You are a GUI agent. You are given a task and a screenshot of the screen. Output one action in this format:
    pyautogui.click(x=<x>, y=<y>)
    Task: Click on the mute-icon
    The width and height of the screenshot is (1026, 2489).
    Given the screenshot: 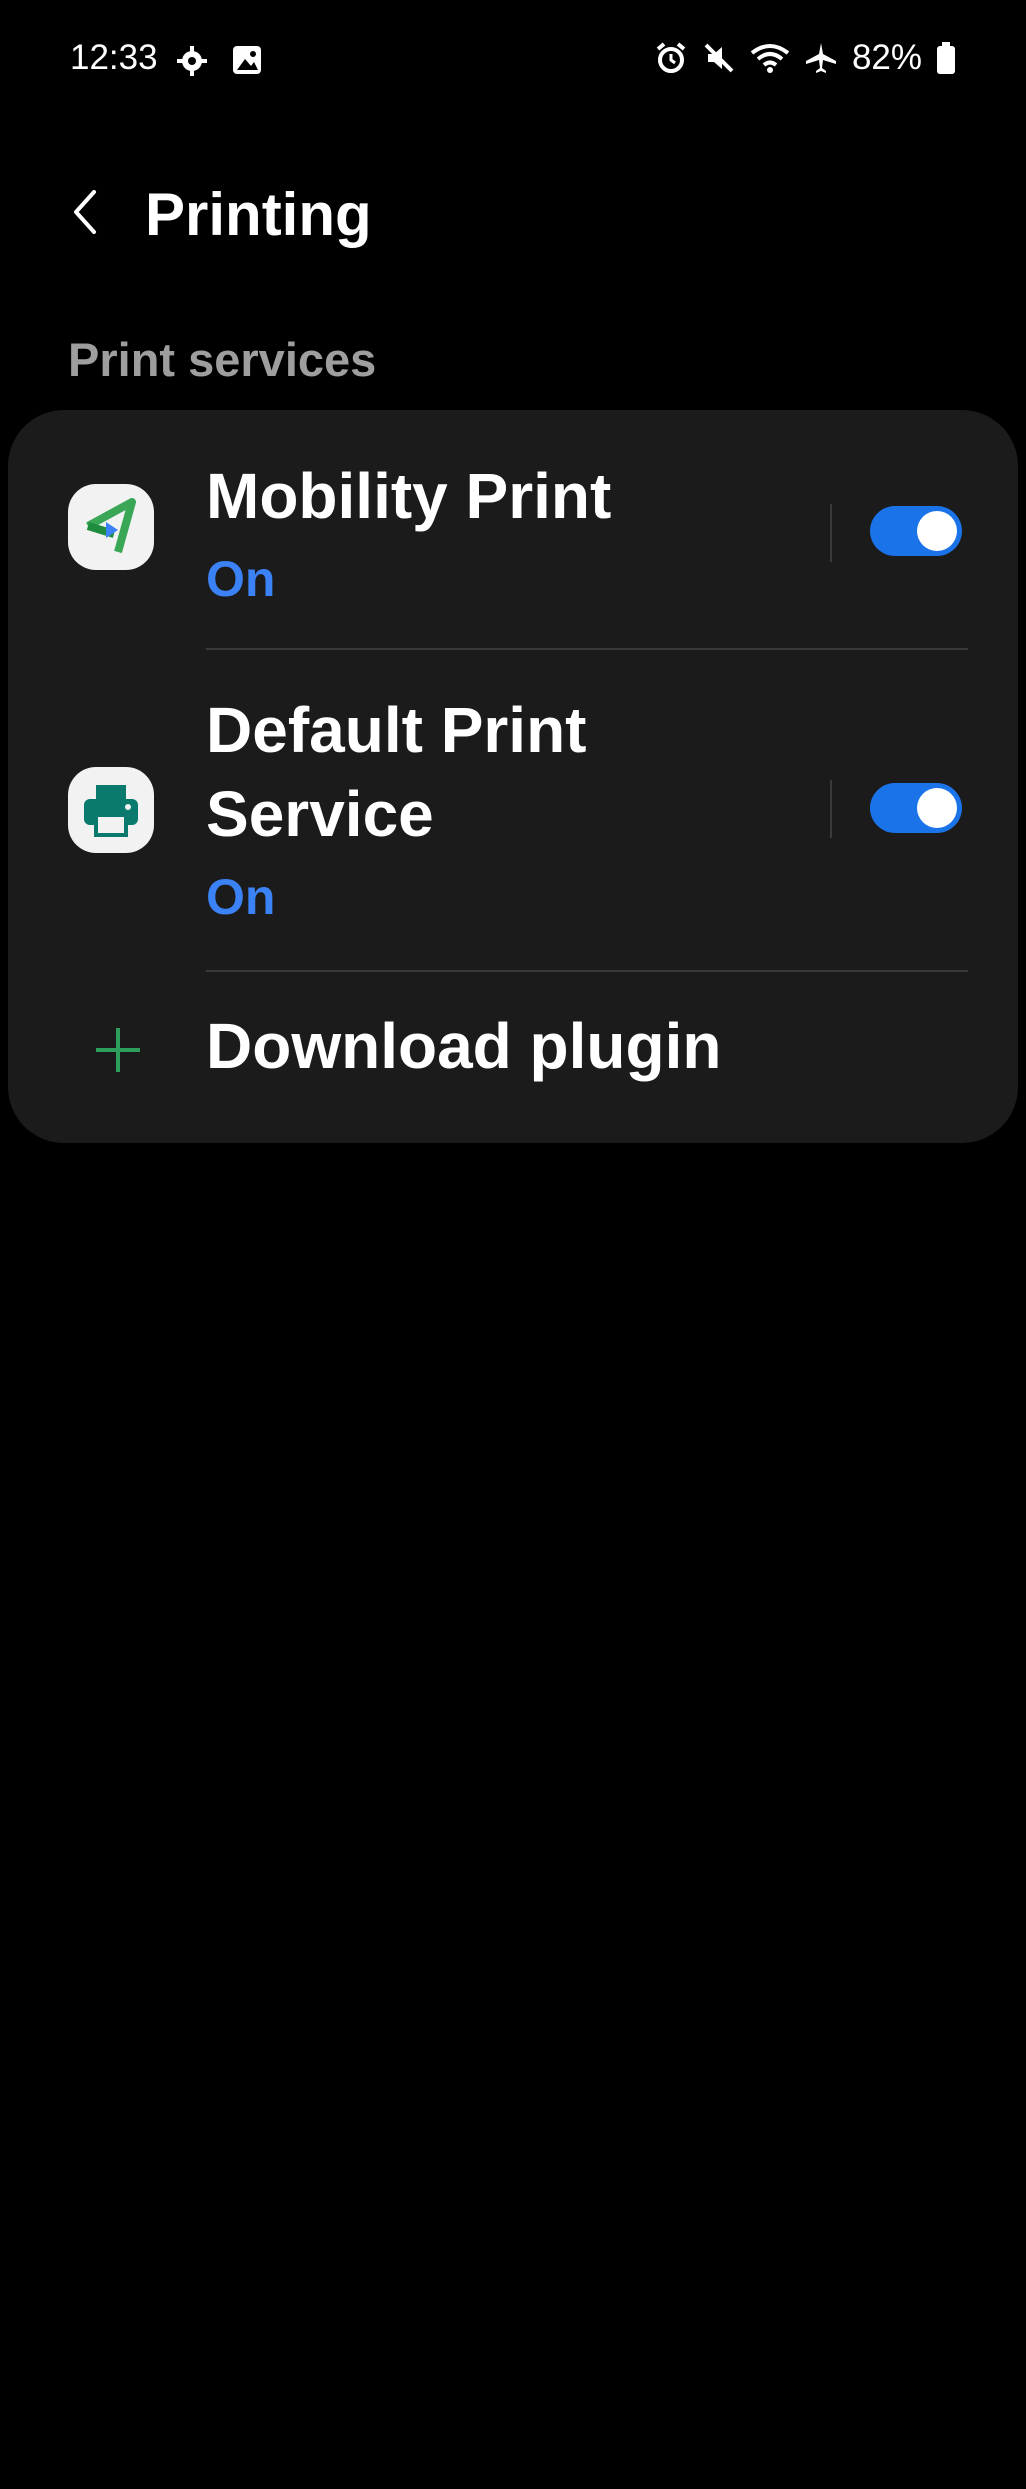 What is the action you would take?
    pyautogui.click(x=719, y=58)
    